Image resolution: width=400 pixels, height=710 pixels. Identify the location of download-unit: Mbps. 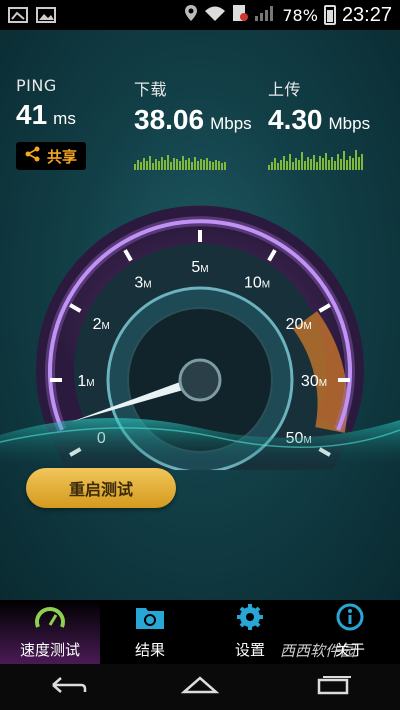
(231, 123).